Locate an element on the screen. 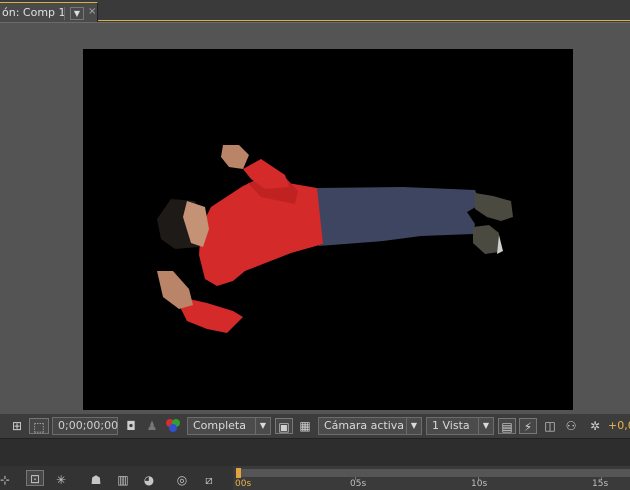 The height and width of the screenshot is (490, 630). snapshot-camera-icon: ◘ is located at coordinates (131, 426).